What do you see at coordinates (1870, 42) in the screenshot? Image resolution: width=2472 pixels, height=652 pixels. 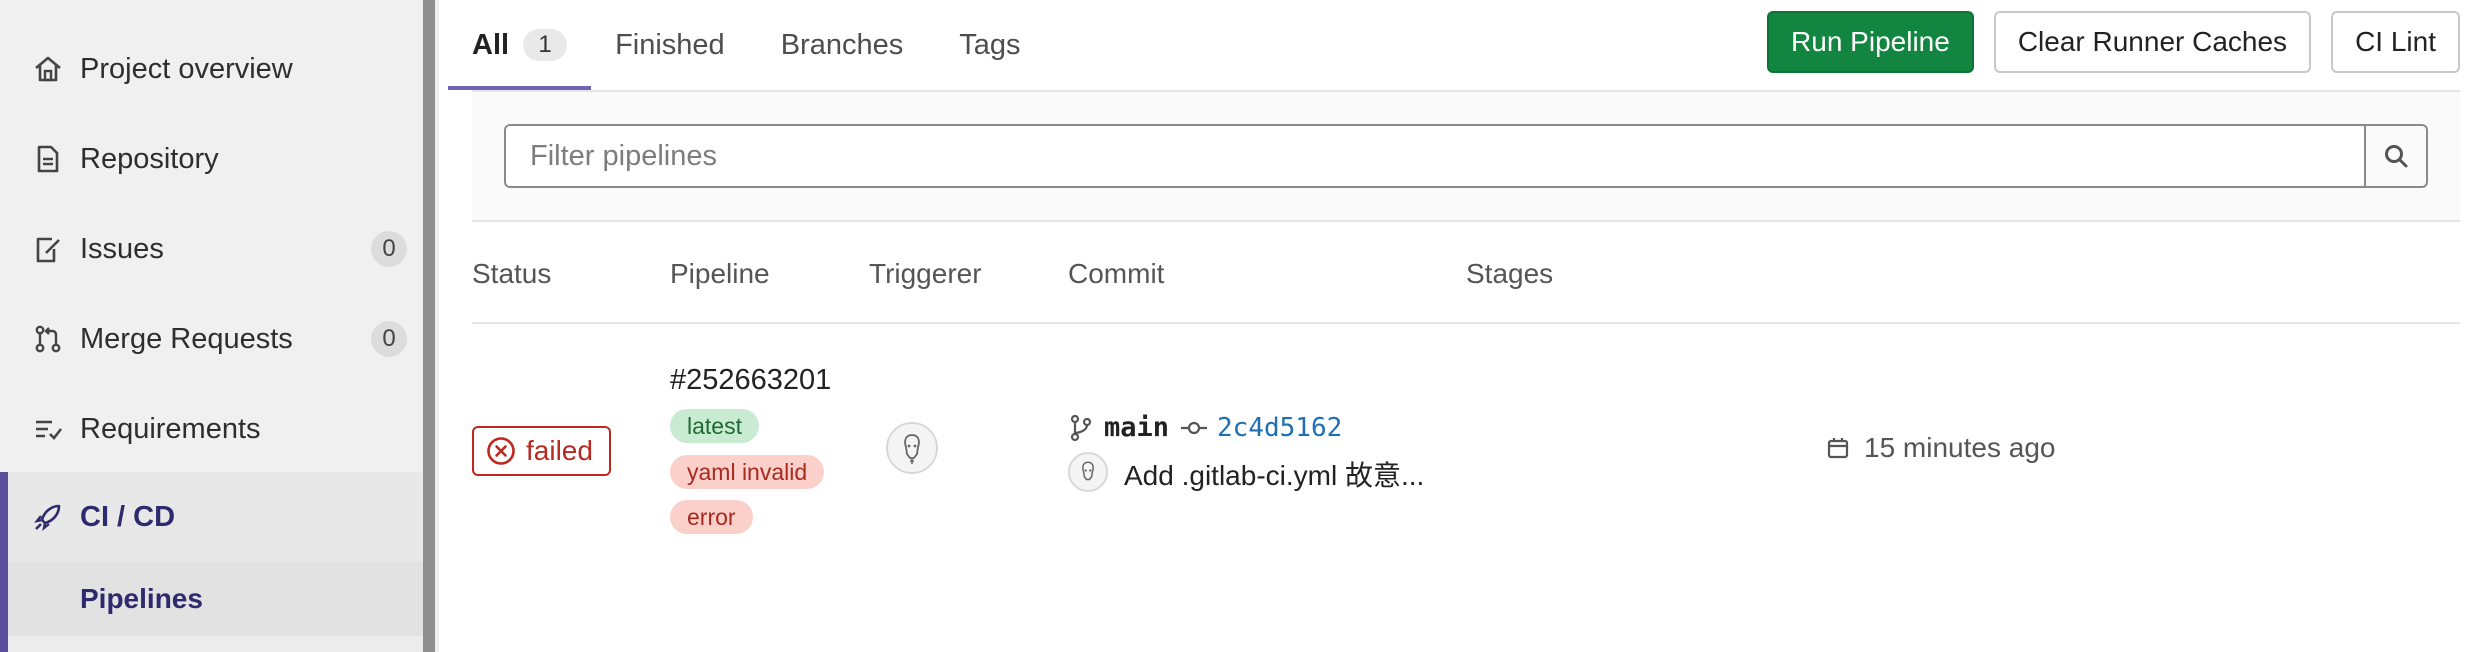 I see `run-pipeline-button: Run Pipeline` at bounding box center [1870, 42].